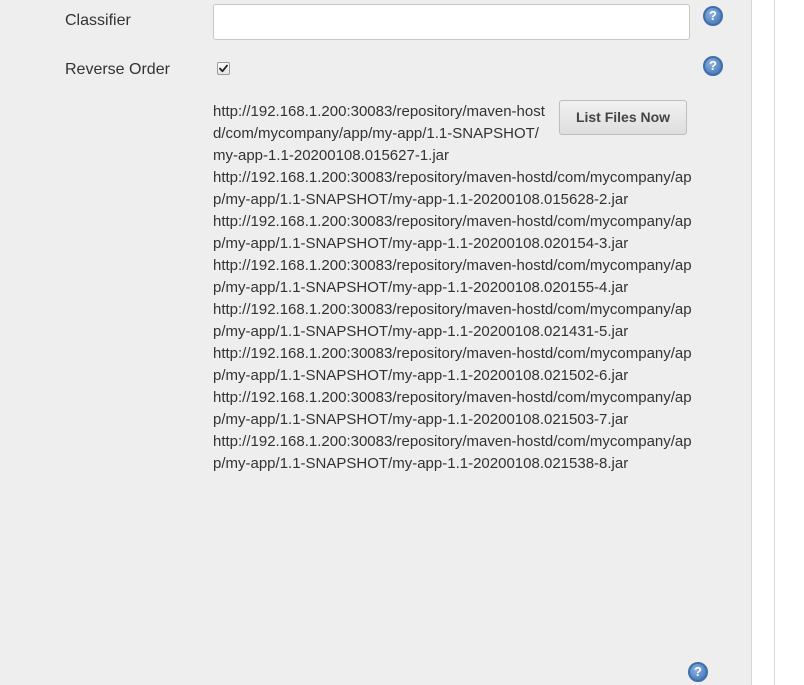 The image size is (804, 685). Describe the element at coordinates (117, 69) in the screenshot. I see `reverse-order-label: Reverse Order` at that location.